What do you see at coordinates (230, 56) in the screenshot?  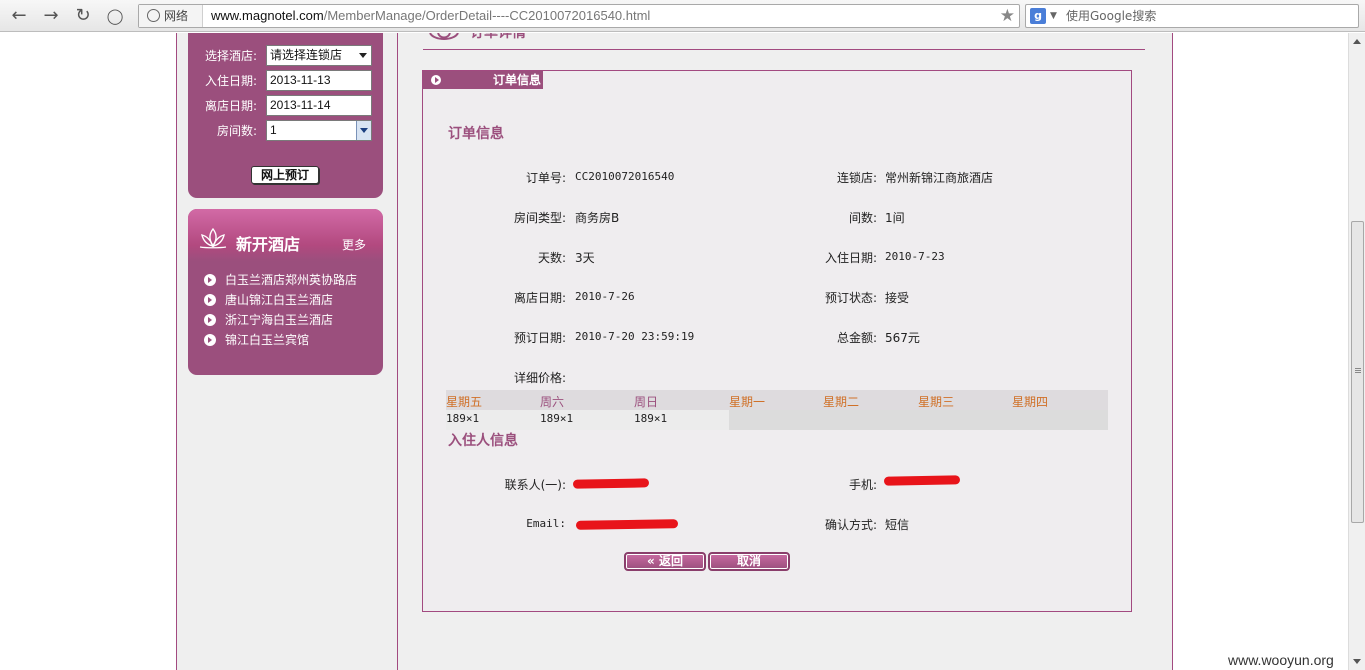 I see `hotel-select-label: 选择酒店:` at bounding box center [230, 56].